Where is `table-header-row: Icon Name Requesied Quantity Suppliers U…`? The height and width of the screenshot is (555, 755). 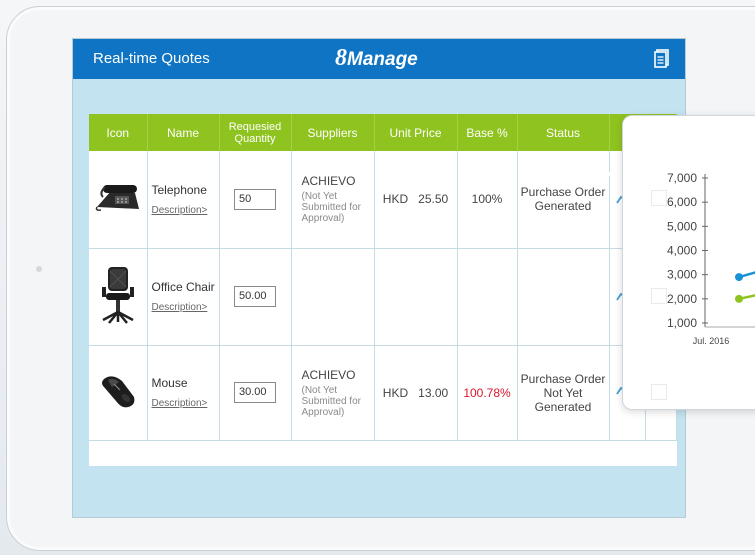 table-header-row: Icon Name Requesied Quantity Suppliers U… is located at coordinates (383, 132).